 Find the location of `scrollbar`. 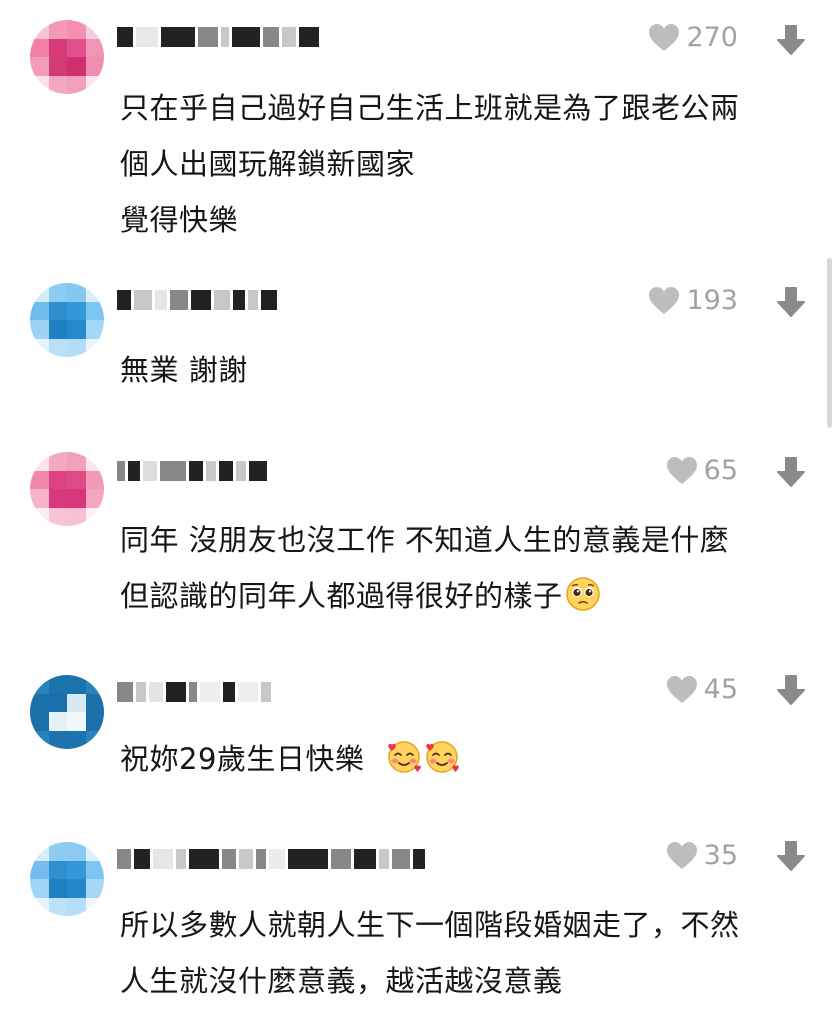

scrollbar is located at coordinates (829, 343).